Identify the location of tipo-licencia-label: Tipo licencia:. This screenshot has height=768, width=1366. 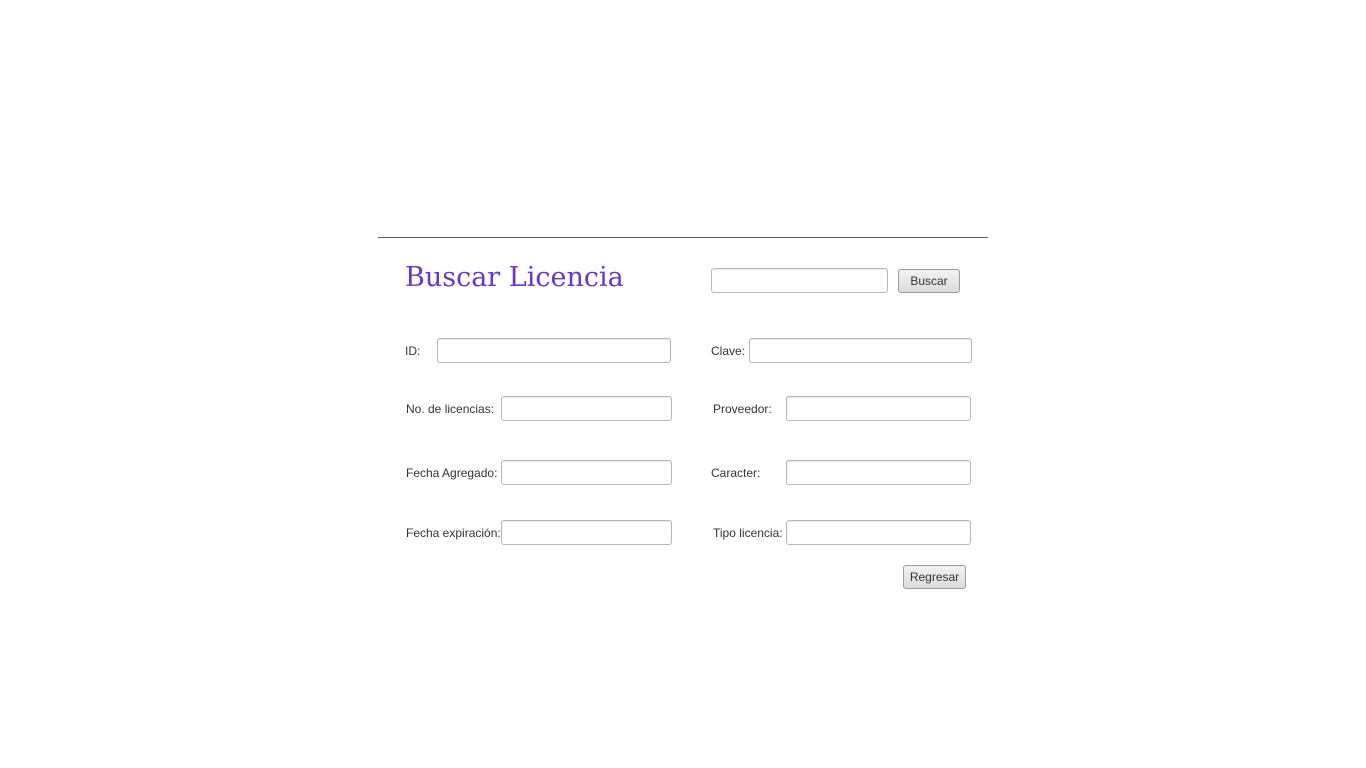
(748, 533).